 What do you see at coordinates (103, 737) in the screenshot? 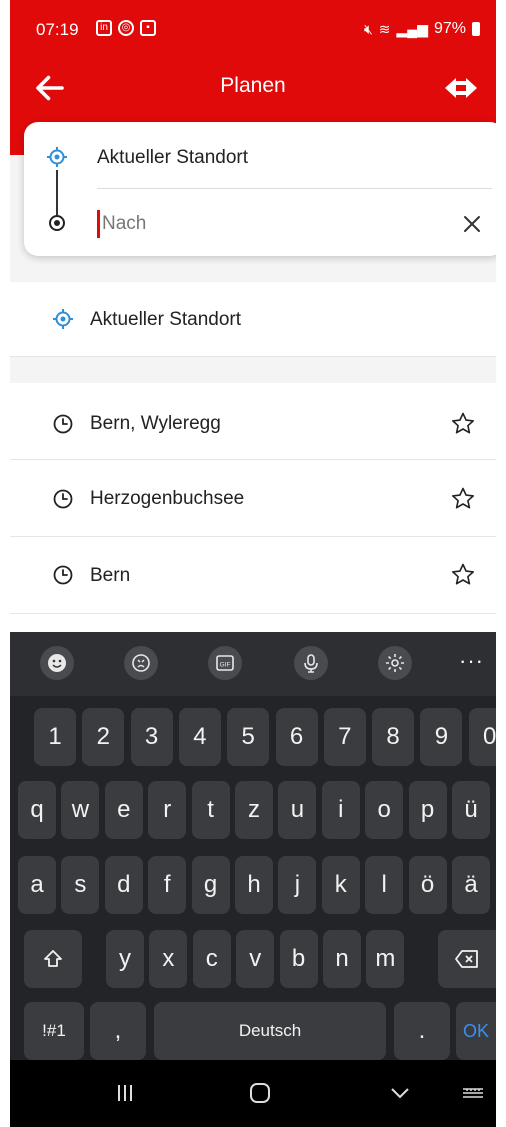
I see `key-2: 2` at bounding box center [103, 737].